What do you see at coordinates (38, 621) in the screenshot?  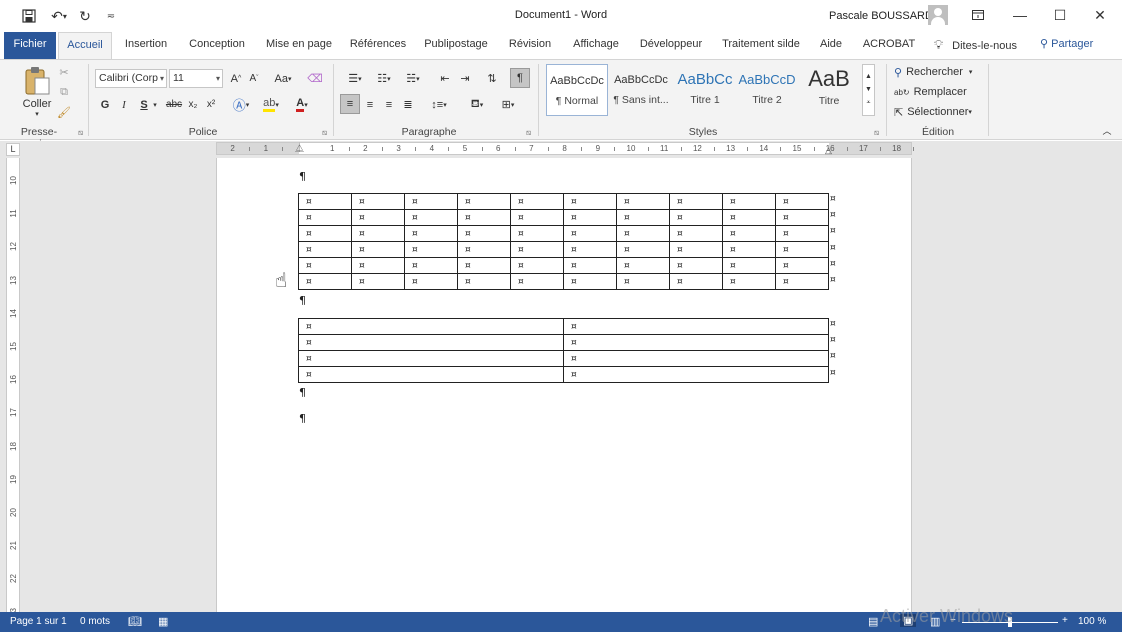 I see `page-count: Page 1 sur 1` at bounding box center [38, 621].